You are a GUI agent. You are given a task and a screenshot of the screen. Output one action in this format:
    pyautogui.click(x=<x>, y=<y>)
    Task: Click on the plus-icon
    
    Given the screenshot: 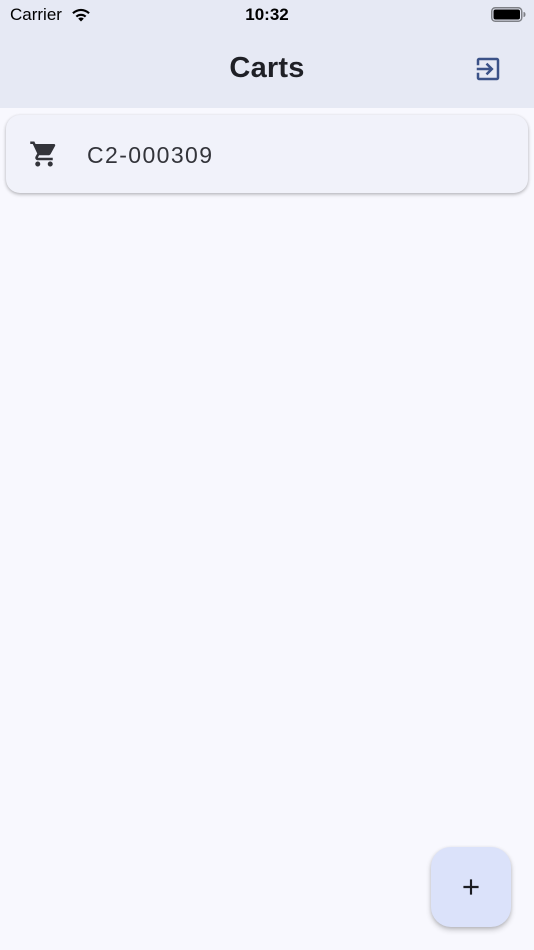 What is the action you would take?
    pyautogui.click(x=471, y=887)
    